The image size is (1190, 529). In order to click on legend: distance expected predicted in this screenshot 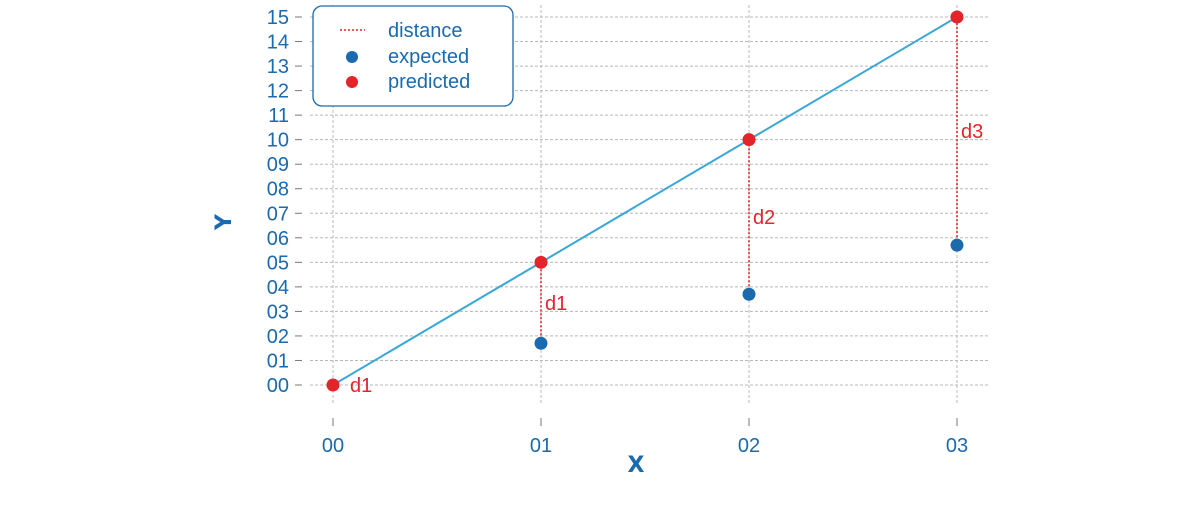, I will do `click(413, 56)`.